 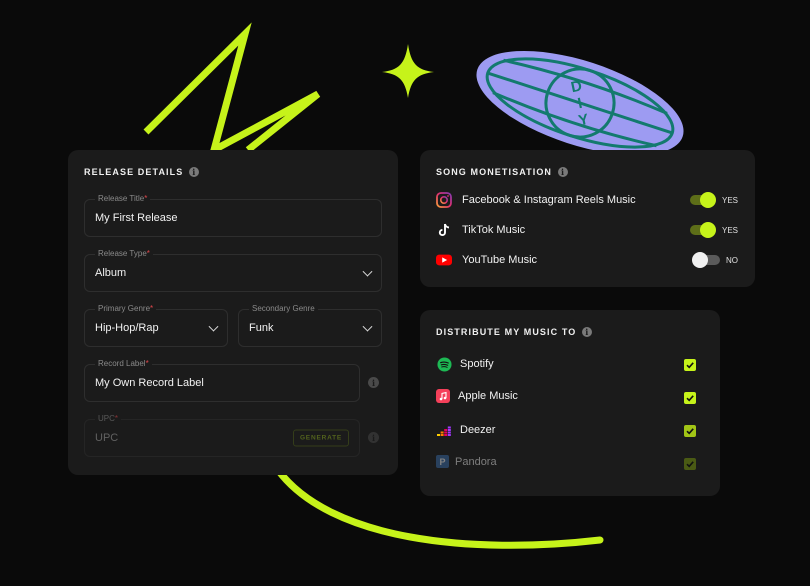 I want to click on distribute-row: P Pandora, so click(x=466, y=461).